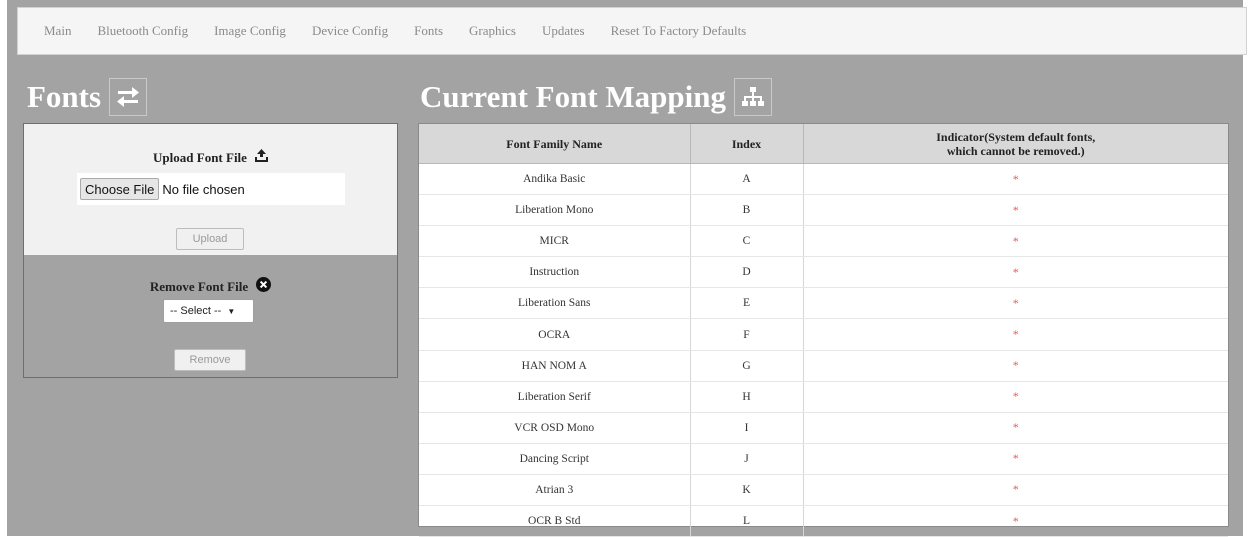  Describe the element at coordinates (203, 189) in the screenshot. I see `no-file-chosen-text: No file chosen` at that location.